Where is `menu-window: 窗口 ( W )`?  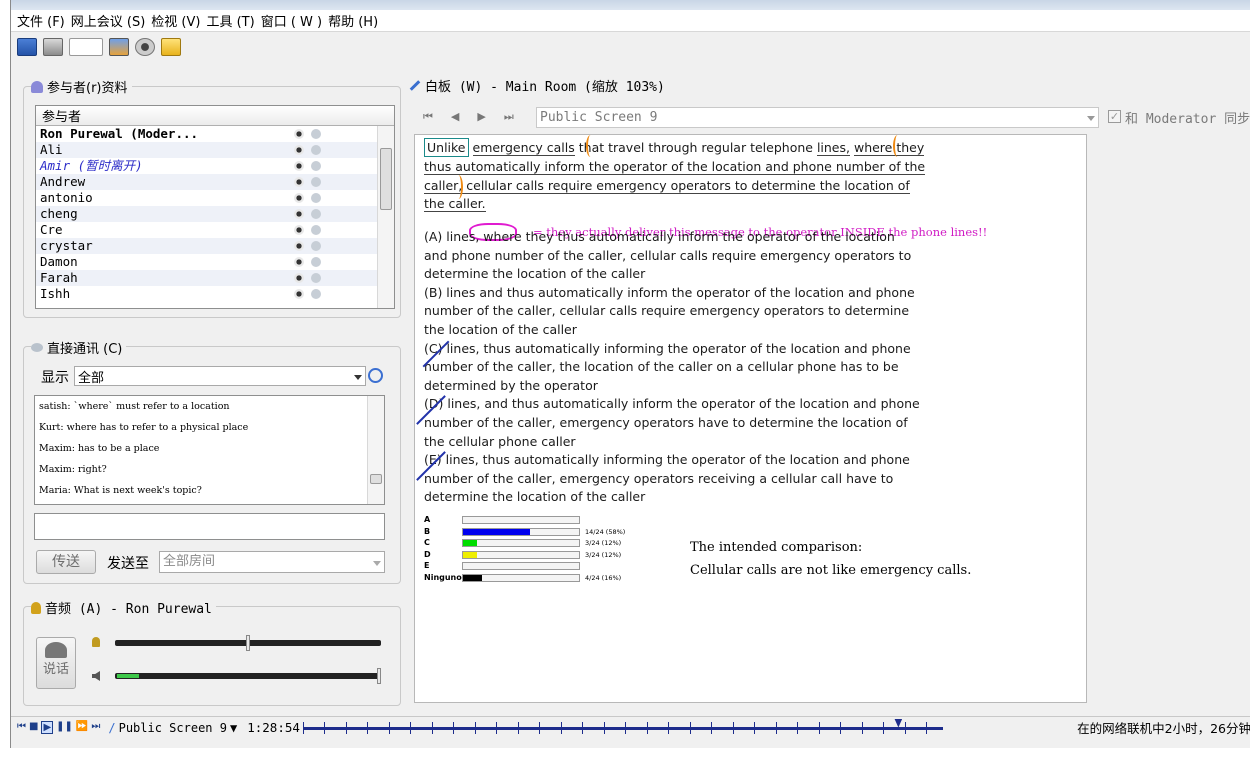 menu-window: 窗口 ( W ) is located at coordinates (291, 20).